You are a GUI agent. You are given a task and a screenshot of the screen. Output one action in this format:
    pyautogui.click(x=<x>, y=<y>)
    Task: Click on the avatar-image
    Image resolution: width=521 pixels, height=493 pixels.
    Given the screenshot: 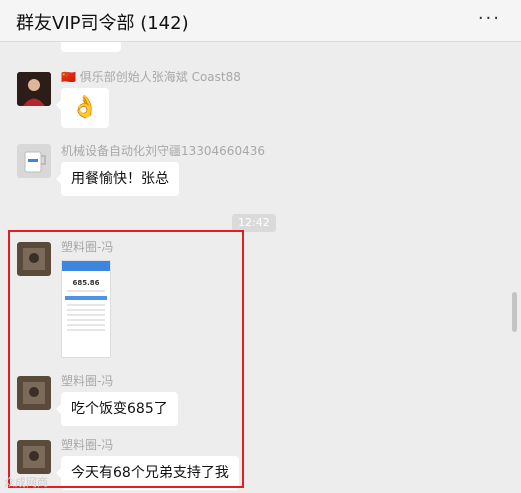 What is the action you would take?
    pyautogui.click(x=34, y=89)
    